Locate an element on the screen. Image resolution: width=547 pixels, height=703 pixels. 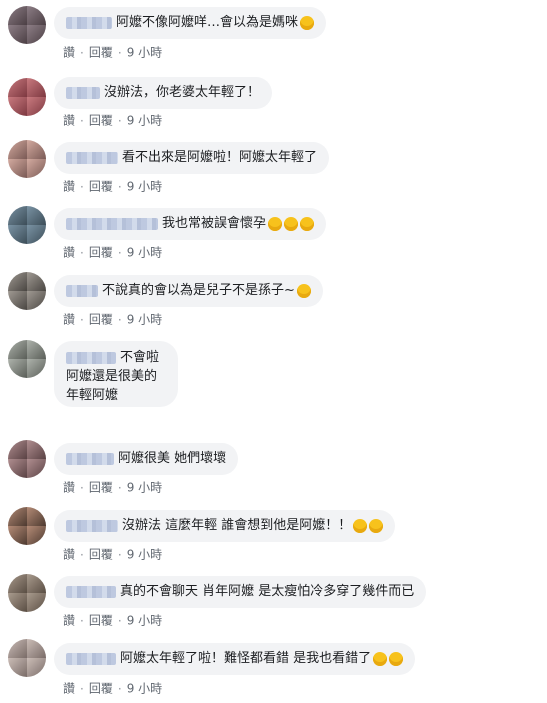
comment-text-line: 不會啦 is located at coordinates (140, 357).